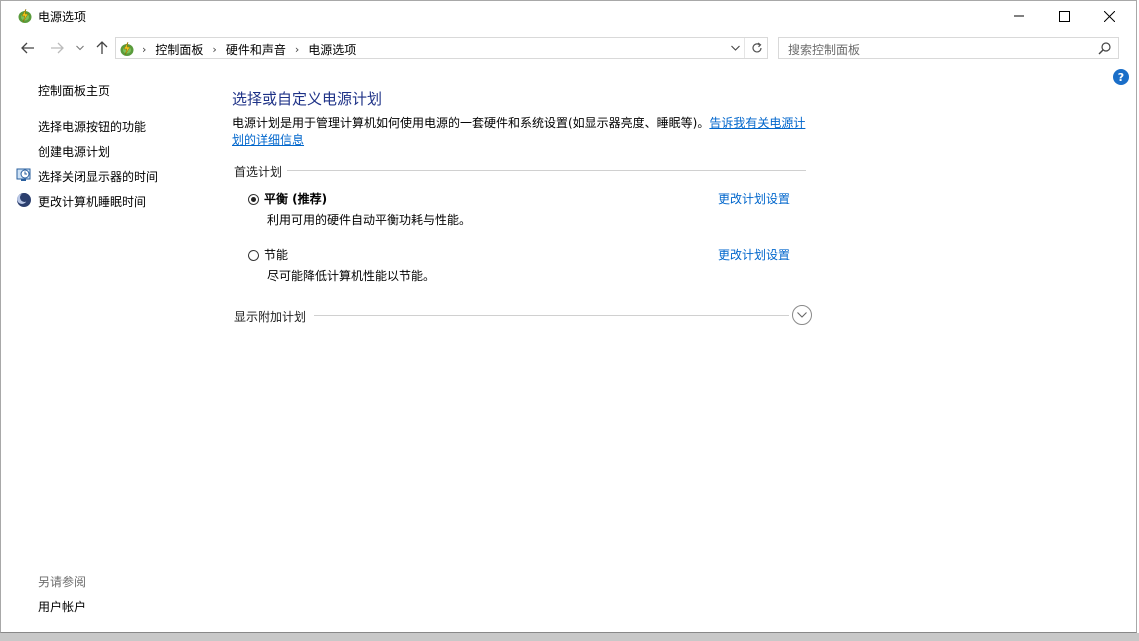  Describe the element at coordinates (295, 198) in the screenshot. I see `balanced-plan-name: 平衡 (推荐)` at that location.